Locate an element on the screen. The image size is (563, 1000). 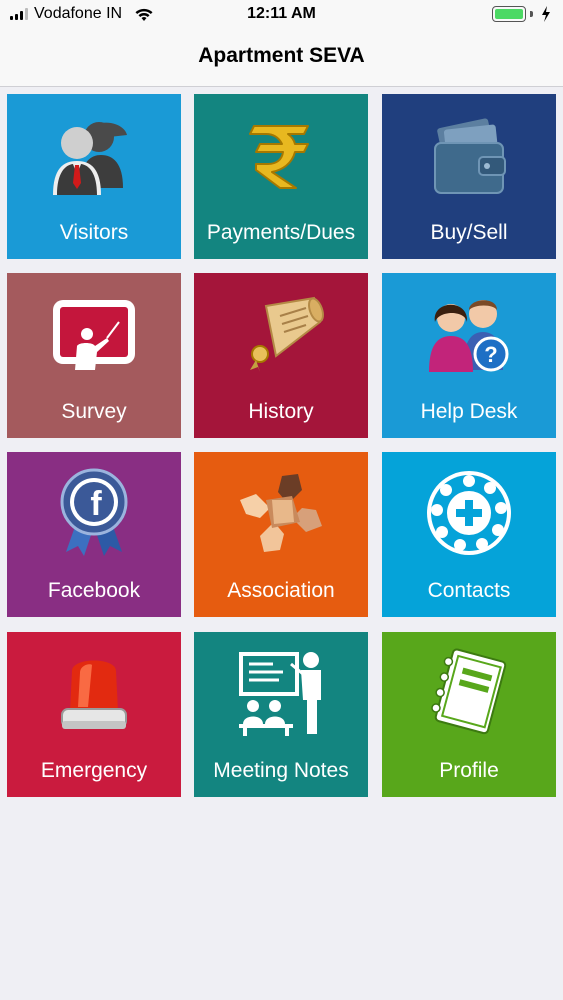
tile-help-desk: ? Help Desk is located at coordinates (469, 355).